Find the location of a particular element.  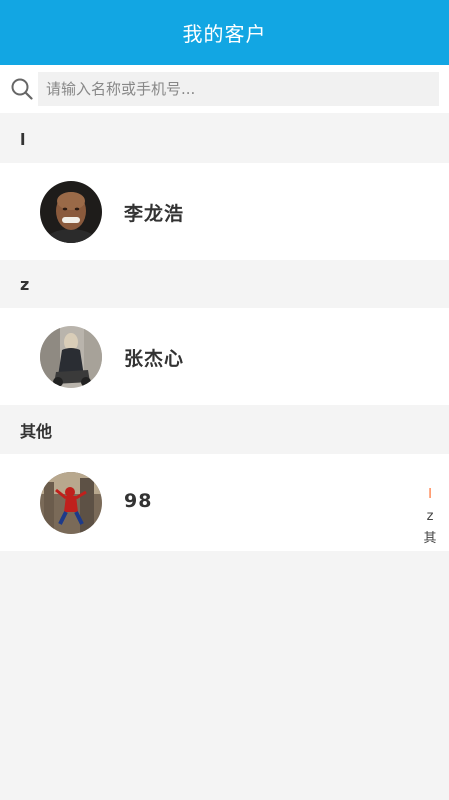

avatar-man-portrait-image is located at coordinates (71, 212).